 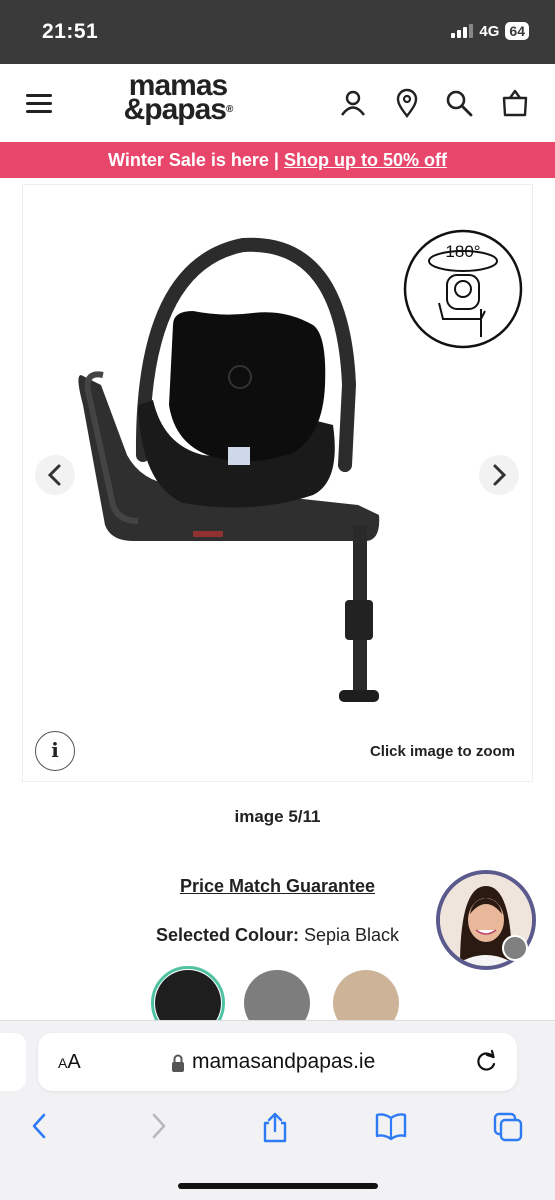 What do you see at coordinates (486, 1062) in the screenshot?
I see `reload-icon` at bounding box center [486, 1062].